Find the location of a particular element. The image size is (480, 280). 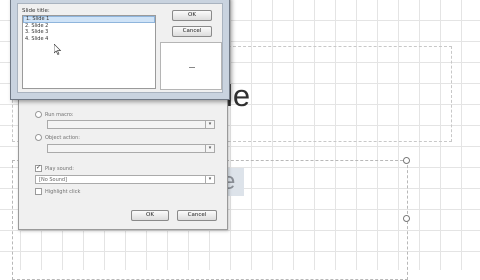

preview-title-mark is located at coordinates (192, 67).